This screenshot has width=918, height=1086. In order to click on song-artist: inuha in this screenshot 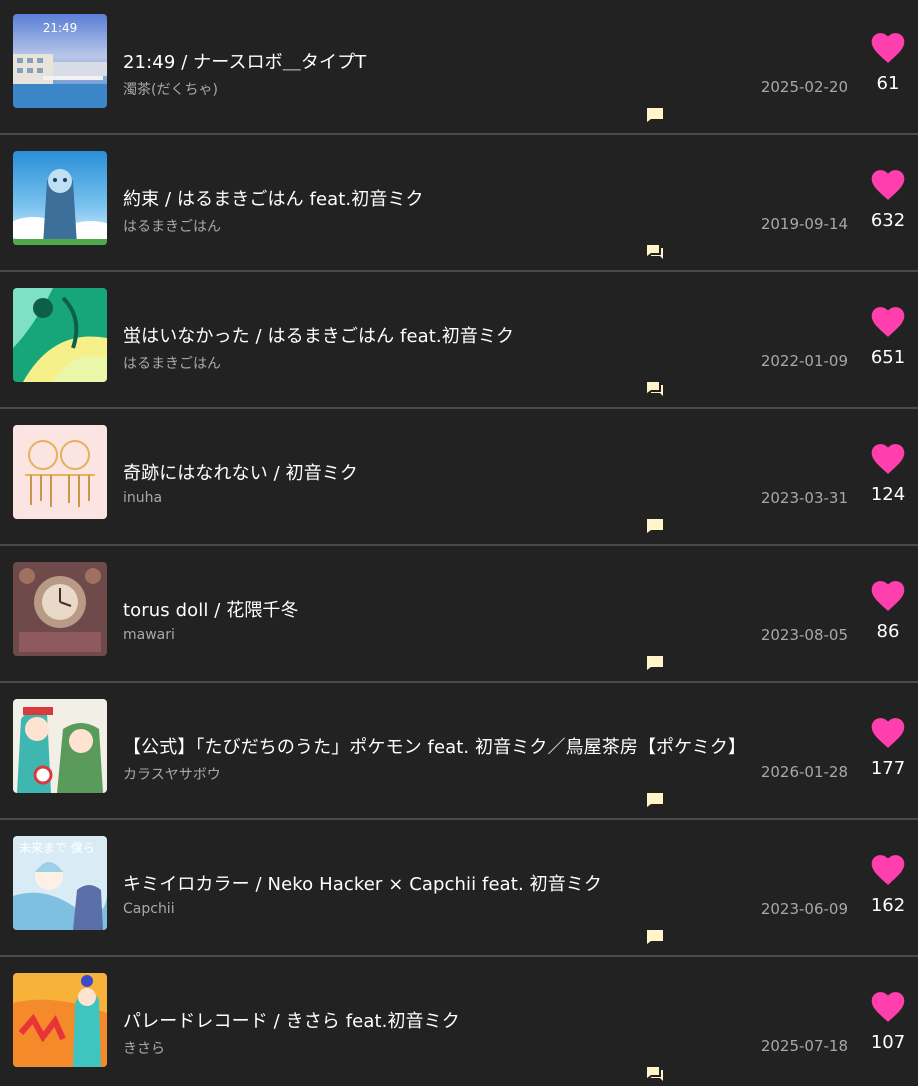, I will do `click(142, 498)`.